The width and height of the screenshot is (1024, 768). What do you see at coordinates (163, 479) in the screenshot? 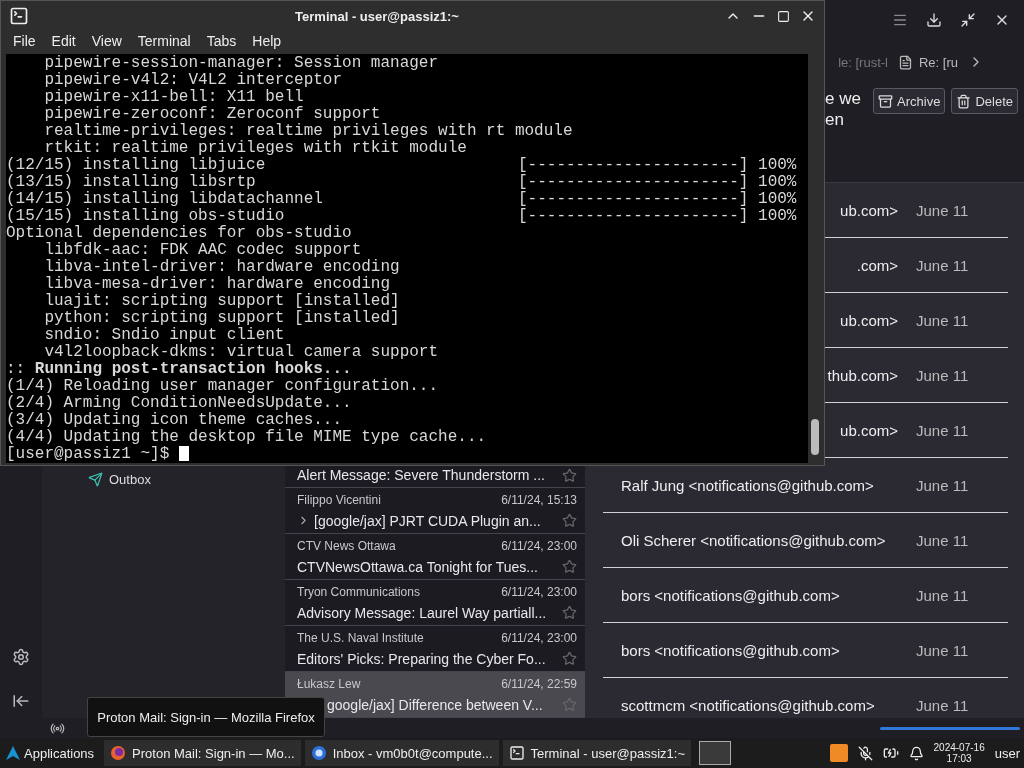
I see `folder-item: Outbox` at bounding box center [163, 479].